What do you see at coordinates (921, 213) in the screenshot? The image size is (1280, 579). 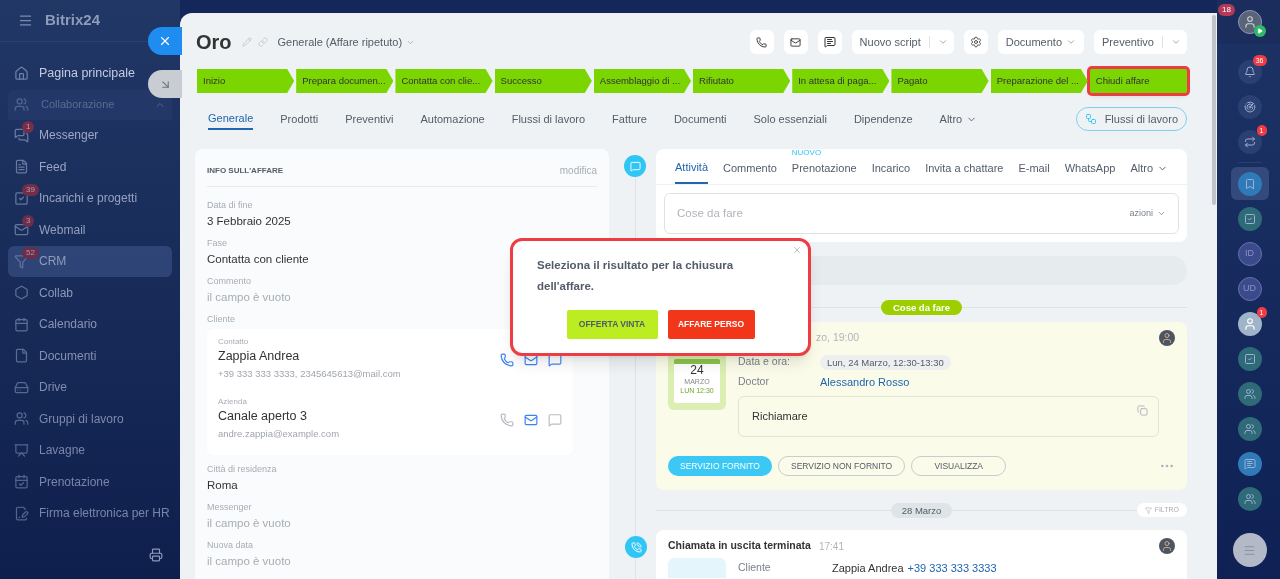 I see `todo-input: Cose da fare azioni` at bounding box center [921, 213].